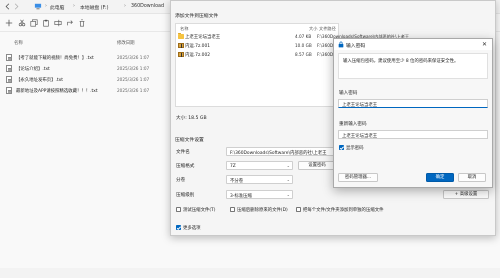 The height and width of the screenshot is (278, 500). Describe the element at coordinates (237, 181) in the screenshot. I see `volume-value: 不分卷` at that location.